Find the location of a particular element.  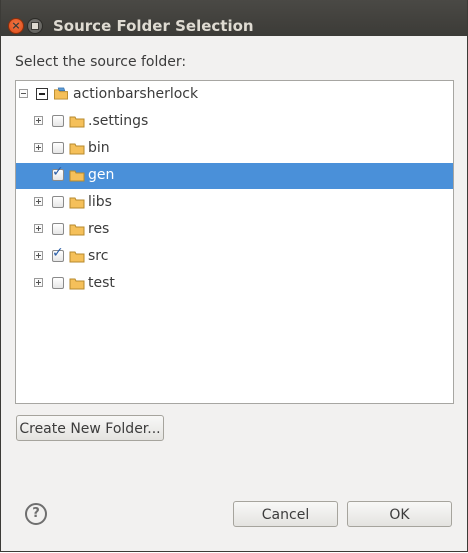

folder-label: bin is located at coordinates (99, 148).